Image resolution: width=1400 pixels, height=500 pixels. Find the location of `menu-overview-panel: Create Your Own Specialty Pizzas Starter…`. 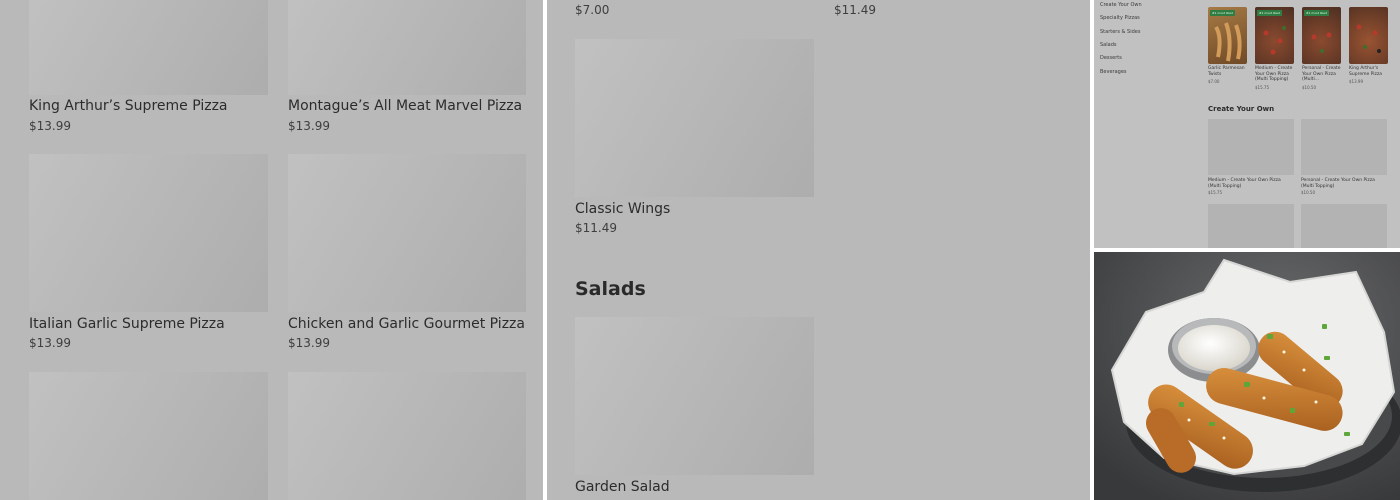

menu-overview-panel: Create Your Own Specialty Pizzas Starter… is located at coordinates (1247, 124).